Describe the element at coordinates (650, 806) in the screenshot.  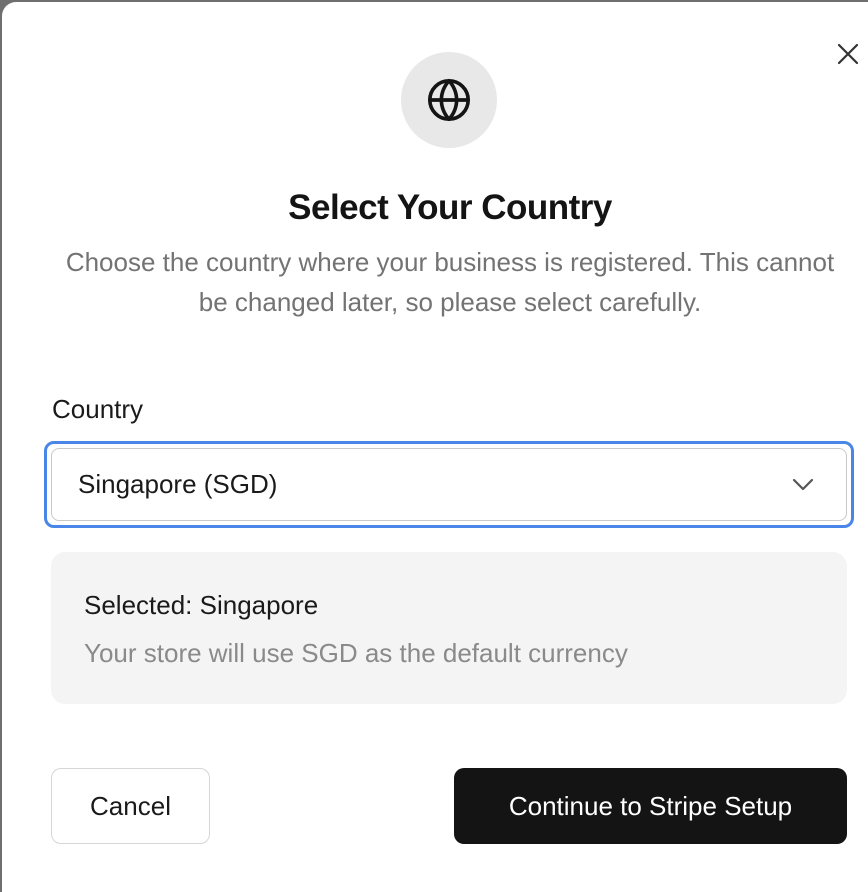
I see `continue-to-stripe-setup-button: Continue to Stripe Setup` at that location.